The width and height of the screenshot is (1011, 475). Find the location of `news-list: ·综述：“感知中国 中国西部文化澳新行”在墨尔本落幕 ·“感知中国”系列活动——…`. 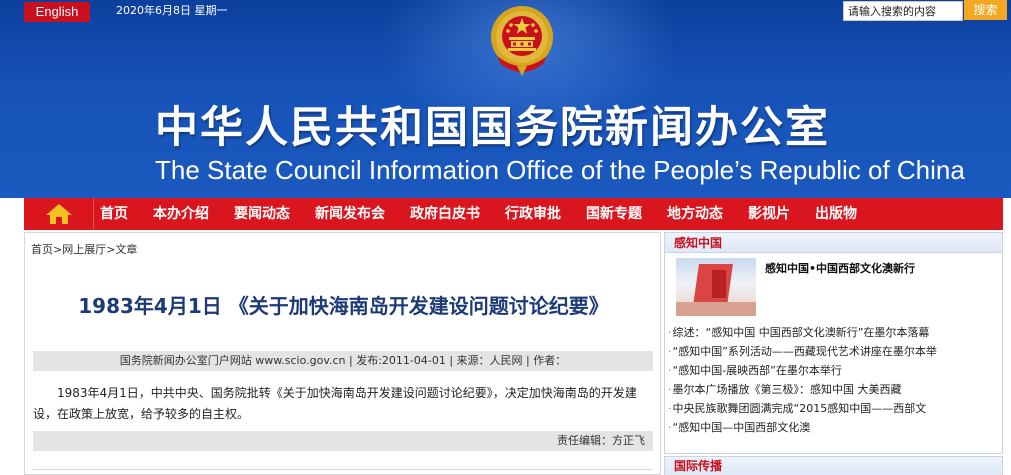

news-list: ·综述：“感知中国 中国西部文化澳新行”在墨尔本落幕 ·“感知中国”系列活动——… is located at coordinates (834, 380).